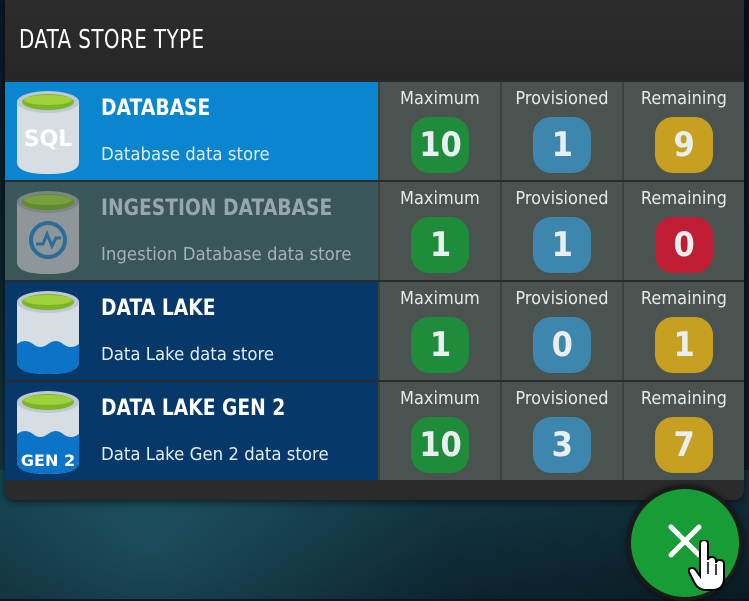  What do you see at coordinates (684, 245) in the screenshot?
I see `remaining-badge: 0` at bounding box center [684, 245].